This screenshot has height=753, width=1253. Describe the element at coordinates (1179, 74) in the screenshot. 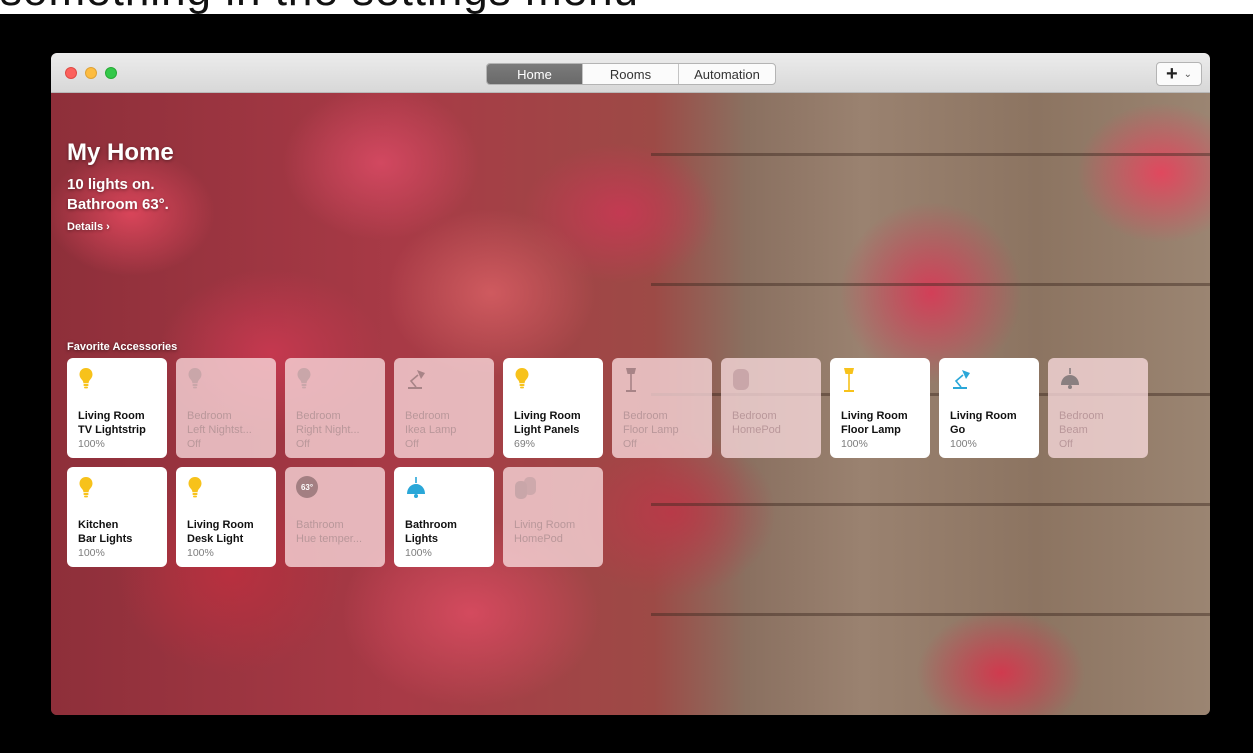

I see `add-button: + ⌄` at that location.